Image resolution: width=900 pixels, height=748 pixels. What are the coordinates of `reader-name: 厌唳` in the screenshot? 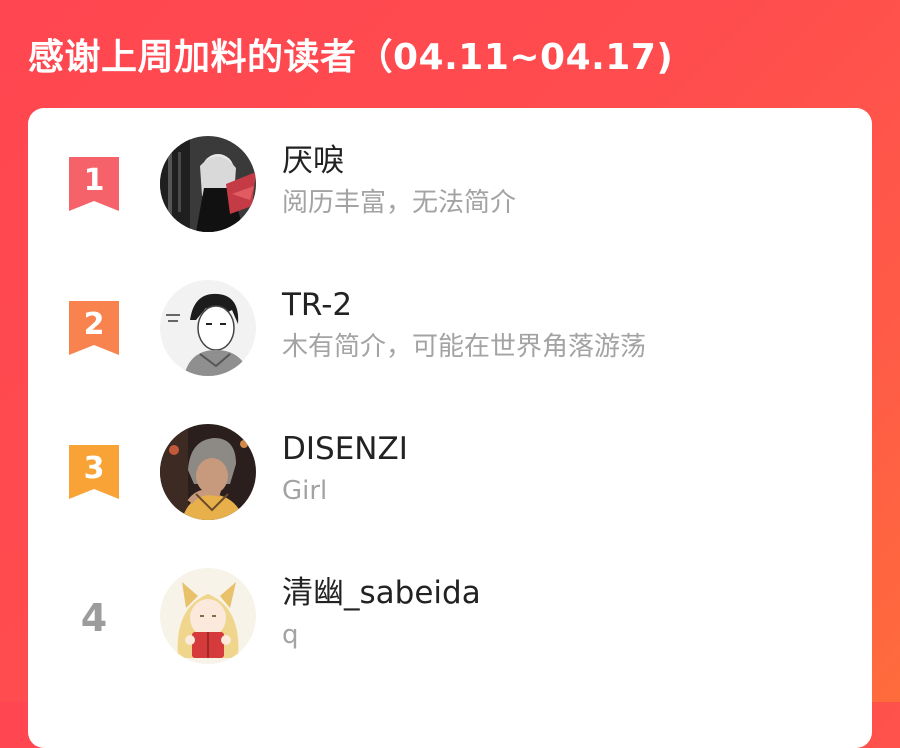 It's located at (313, 161).